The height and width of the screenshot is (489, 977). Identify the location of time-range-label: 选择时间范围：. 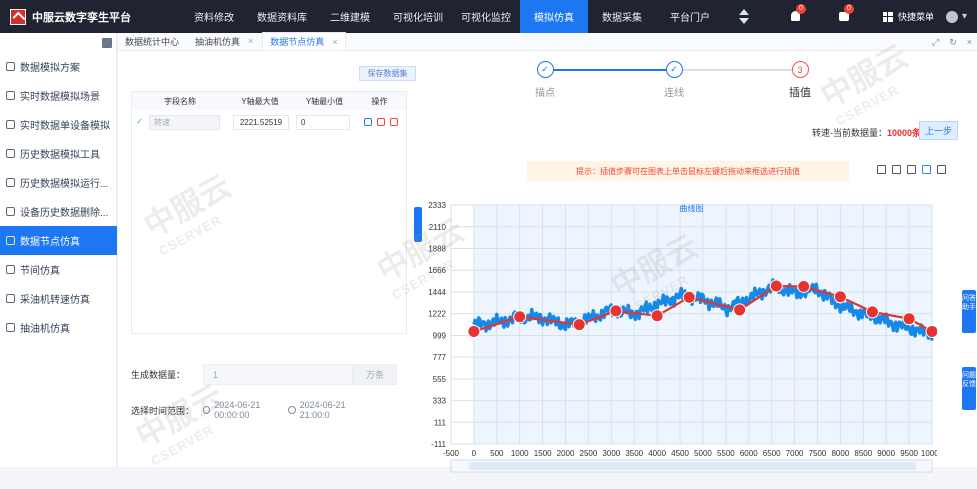
(163, 410).